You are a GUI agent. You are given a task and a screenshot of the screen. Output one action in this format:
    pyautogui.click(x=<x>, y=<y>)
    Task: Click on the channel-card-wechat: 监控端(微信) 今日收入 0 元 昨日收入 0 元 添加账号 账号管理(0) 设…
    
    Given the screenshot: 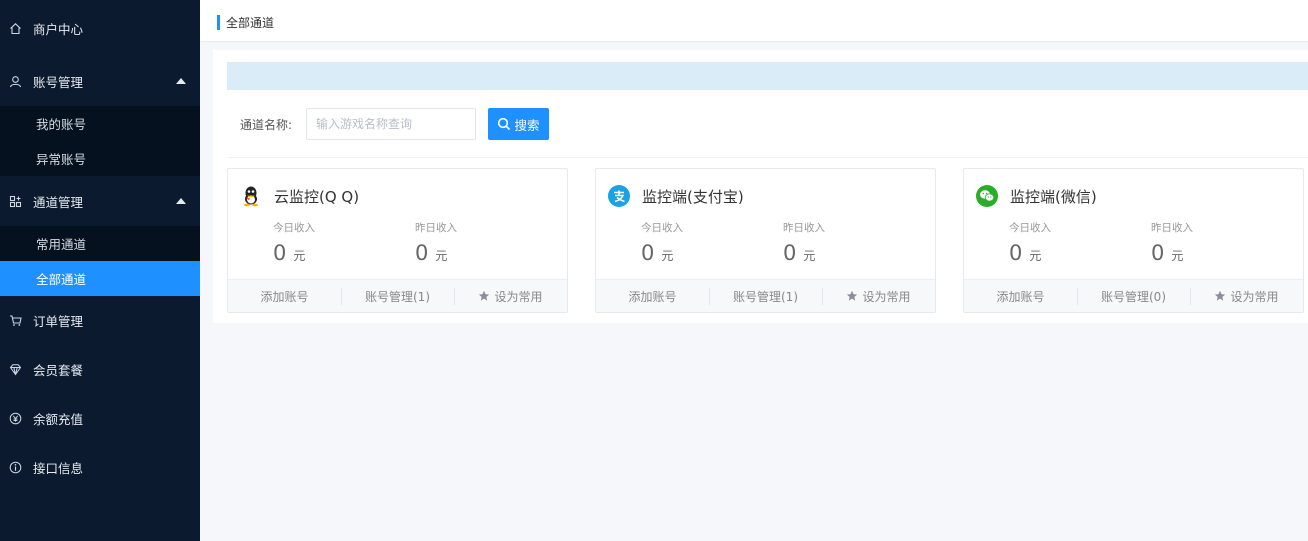 What is the action you would take?
    pyautogui.click(x=1133, y=240)
    